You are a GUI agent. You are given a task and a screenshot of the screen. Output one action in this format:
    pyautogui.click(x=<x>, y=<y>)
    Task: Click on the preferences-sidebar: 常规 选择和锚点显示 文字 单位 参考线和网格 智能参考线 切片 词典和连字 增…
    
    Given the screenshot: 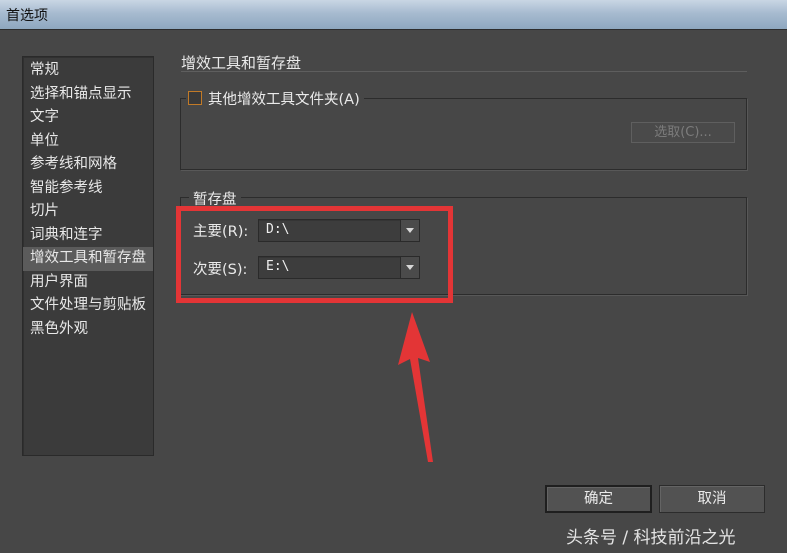 What is the action you would take?
    pyautogui.click(x=88, y=256)
    